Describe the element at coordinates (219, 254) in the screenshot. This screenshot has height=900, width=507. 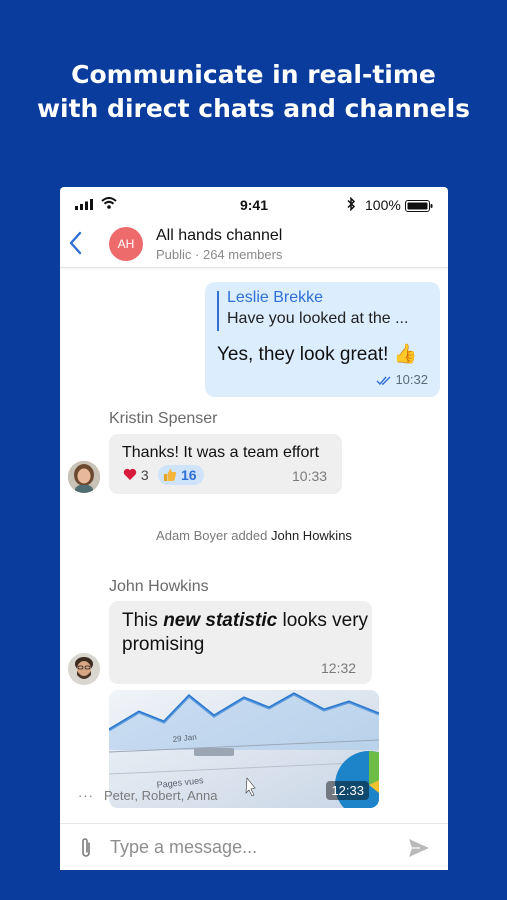
I see `channel-subtitle: Public · 264 members` at that location.